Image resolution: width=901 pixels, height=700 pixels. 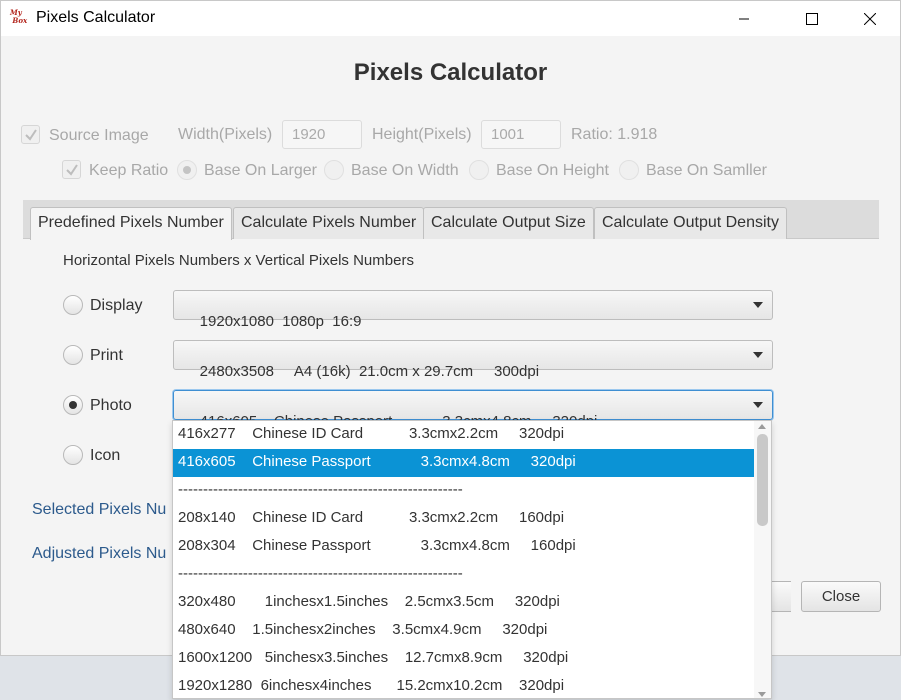 What do you see at coordinates (99, 509) in the screenshot?
I see `selected-pixels-label: Selected Pixels Nu` at bounding box center [99, 509].